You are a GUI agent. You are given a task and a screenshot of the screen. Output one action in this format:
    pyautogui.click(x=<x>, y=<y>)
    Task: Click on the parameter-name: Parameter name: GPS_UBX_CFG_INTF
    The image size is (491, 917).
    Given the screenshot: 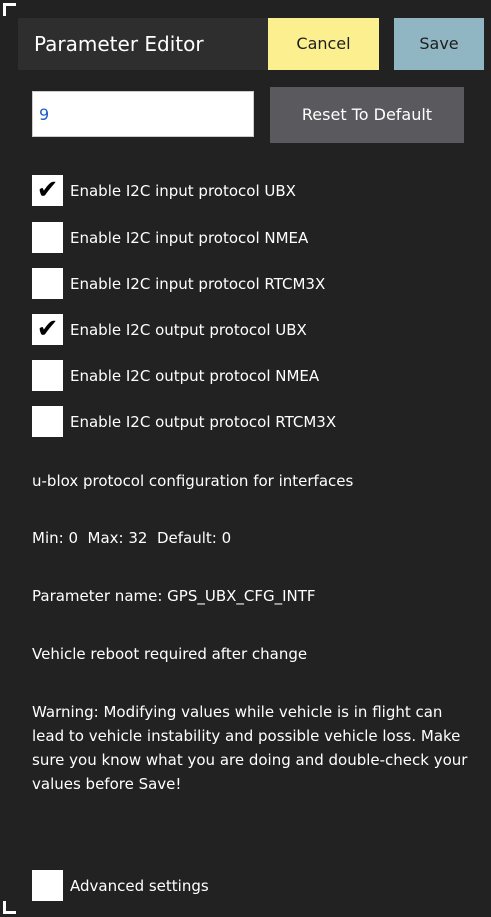 What is the action you would take?
    pyautogui.click(x=174, y=596)
    